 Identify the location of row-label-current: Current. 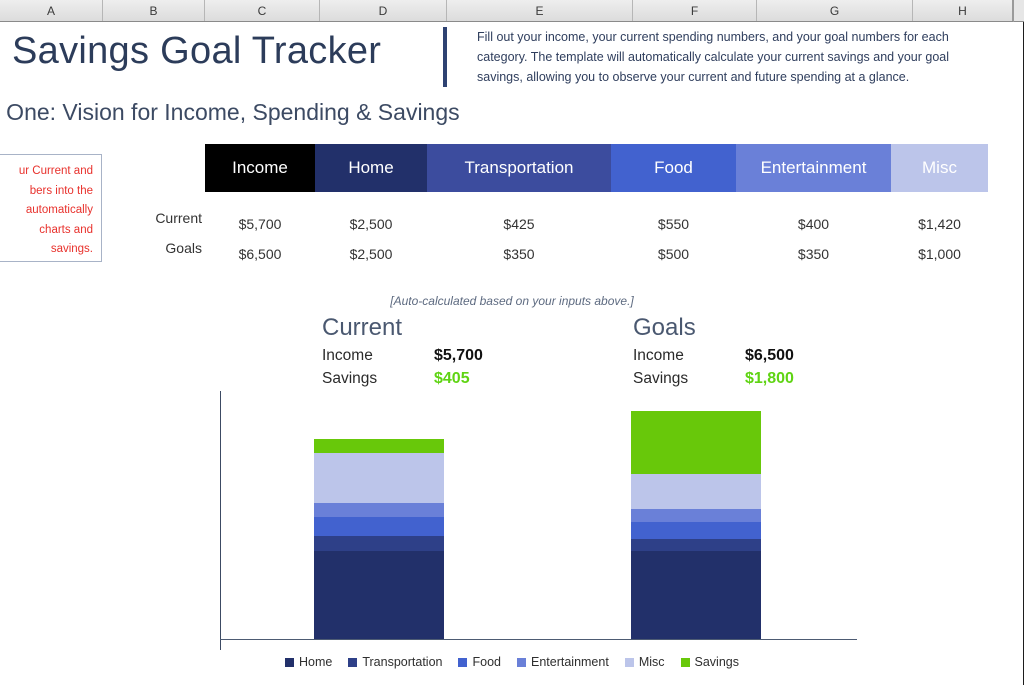
(178, 218).